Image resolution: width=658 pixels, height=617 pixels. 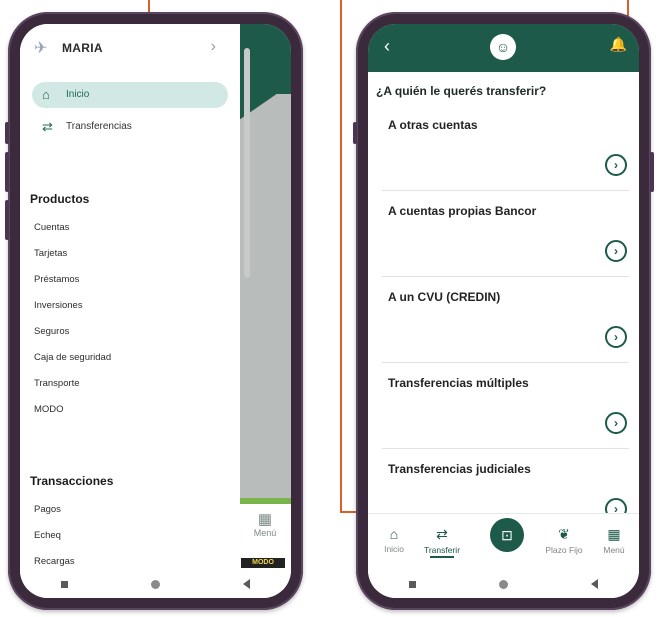 I want to click on avatar-icon: ☺, so click(x=503, y=47).